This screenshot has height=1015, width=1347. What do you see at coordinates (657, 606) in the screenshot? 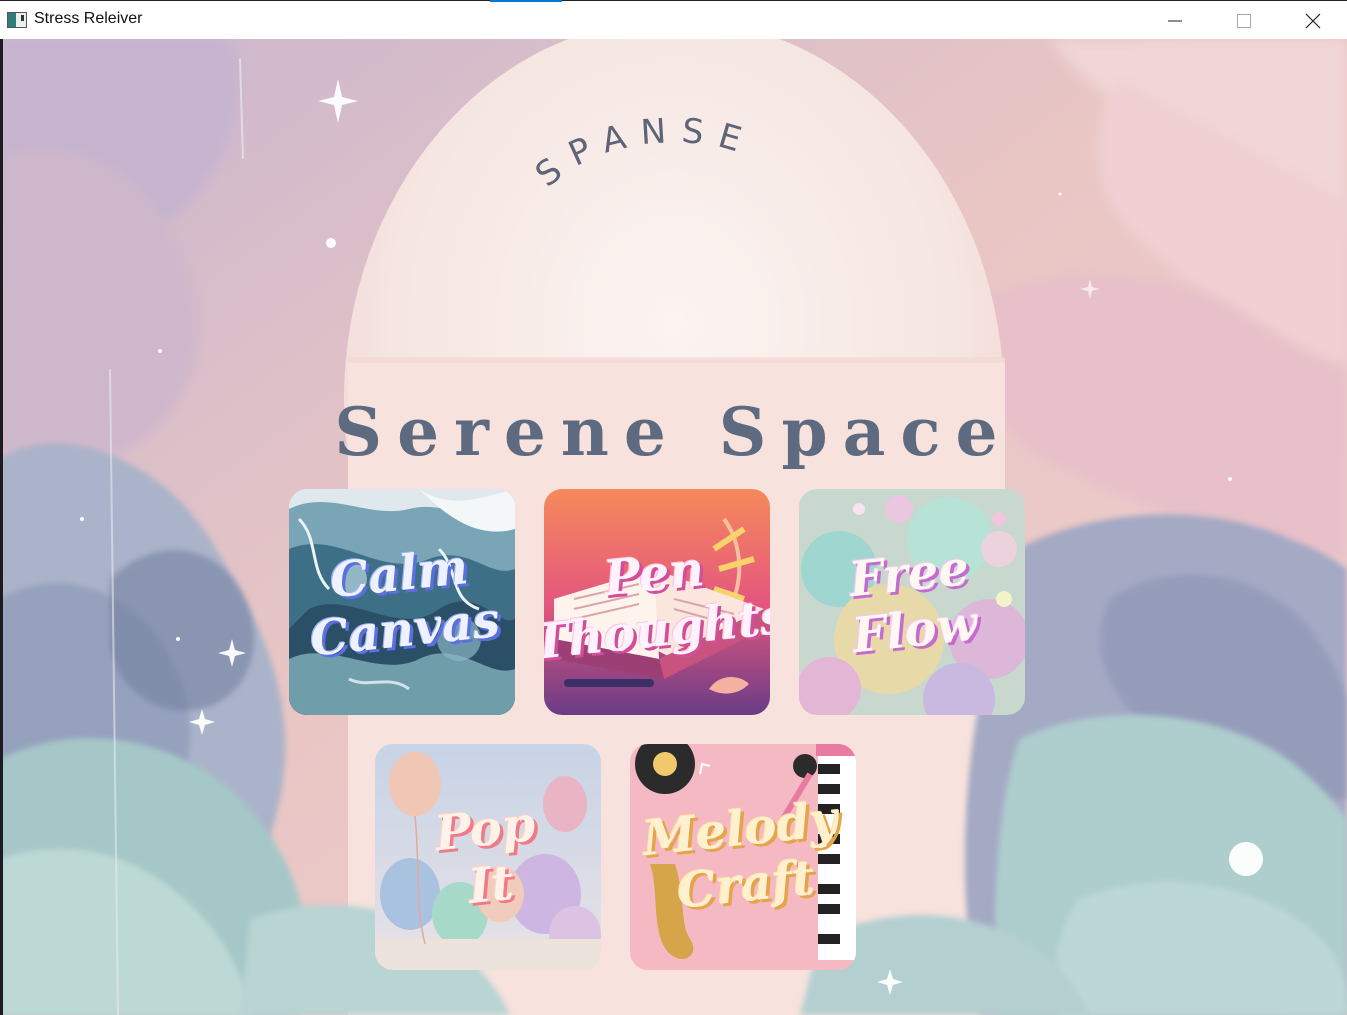
I see `pen-thoughts-label: Pen Thoughts` at bounding box center [657, 606].